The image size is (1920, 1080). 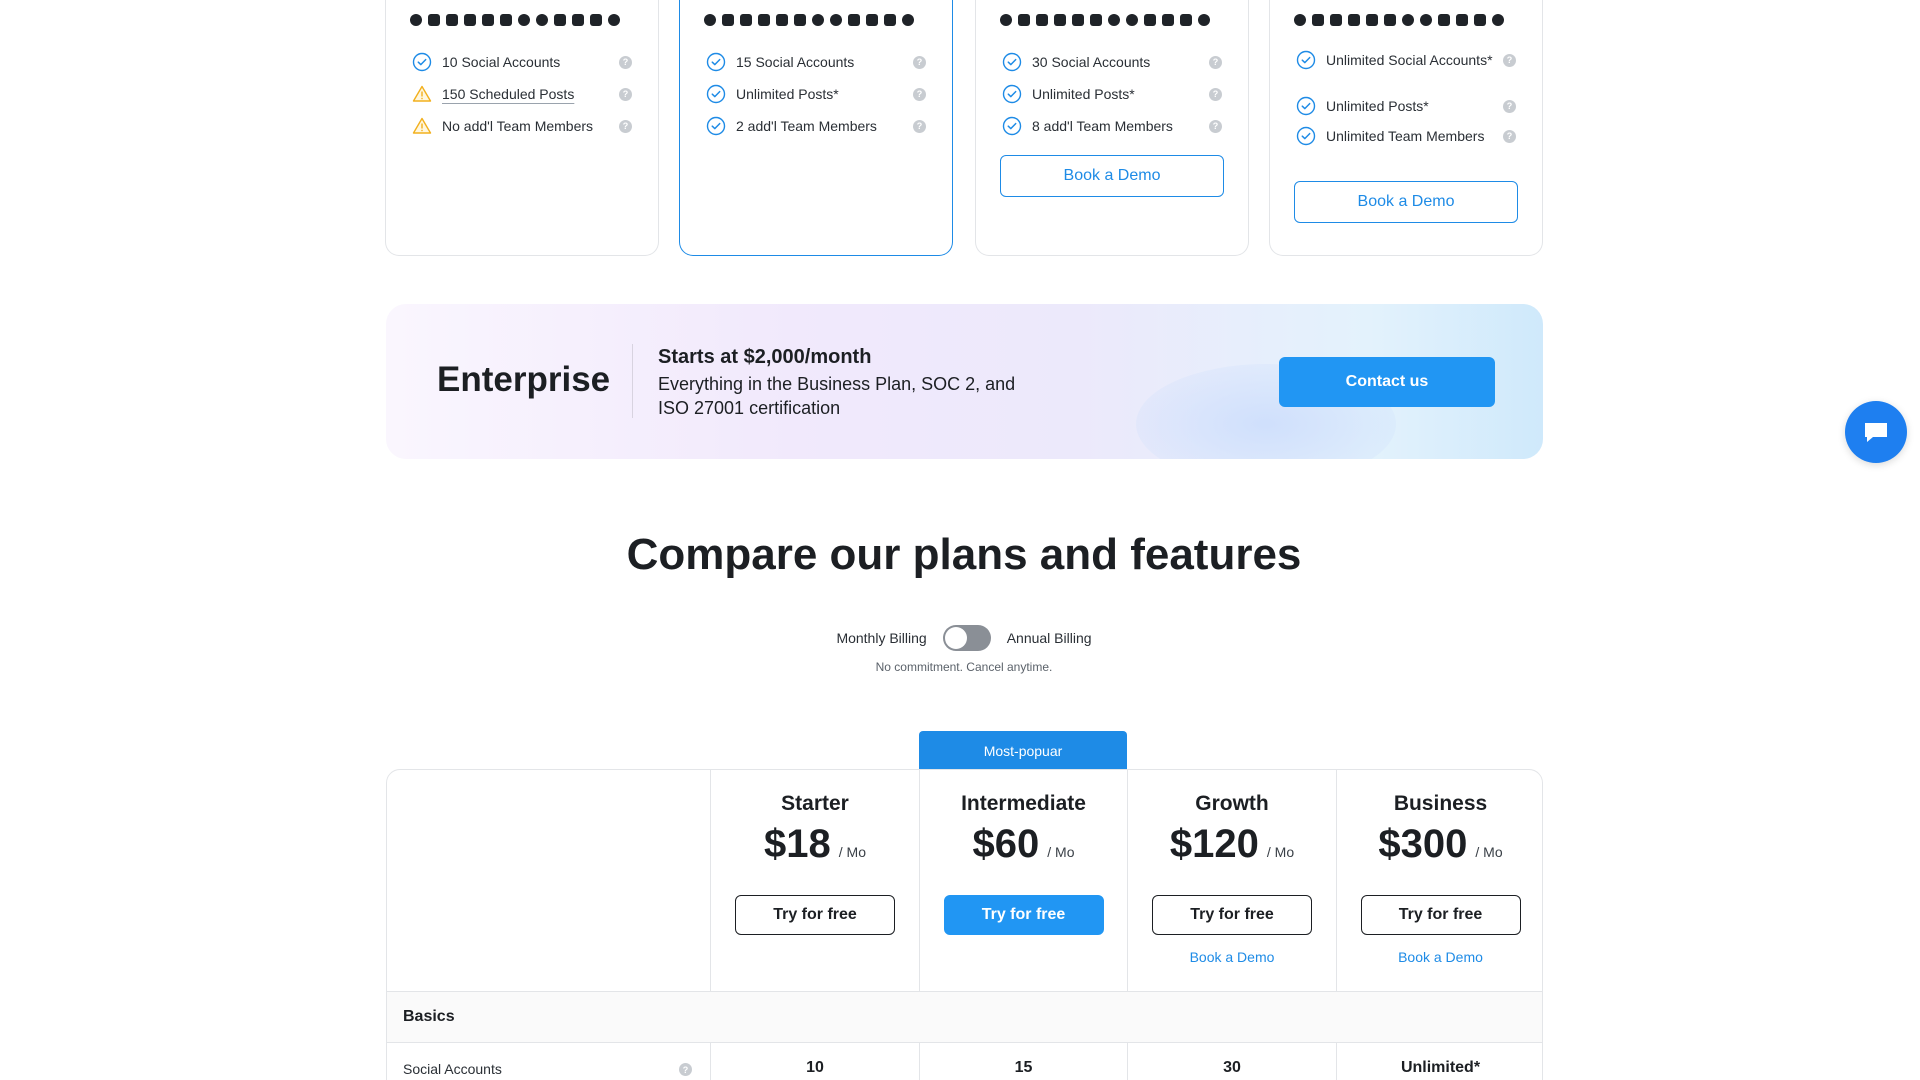 I want to click on price-amount: $120, so click(x=1214, y=844).